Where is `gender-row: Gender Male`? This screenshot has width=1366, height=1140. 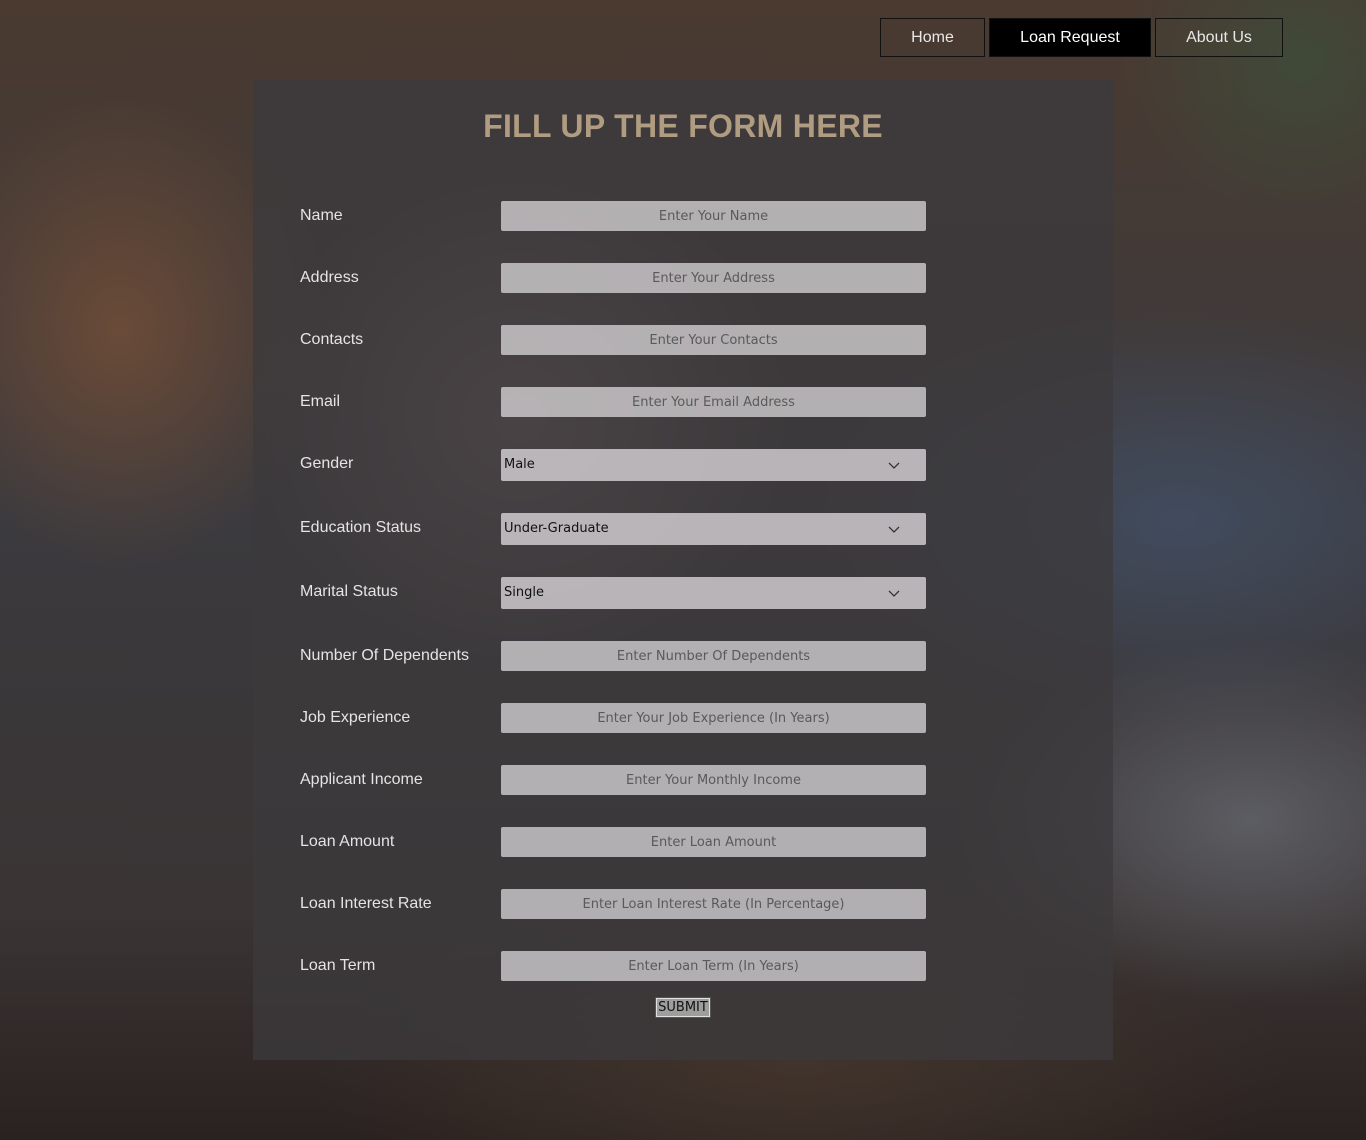
gender-row: Gender Male is located at coordinates (613, 465).